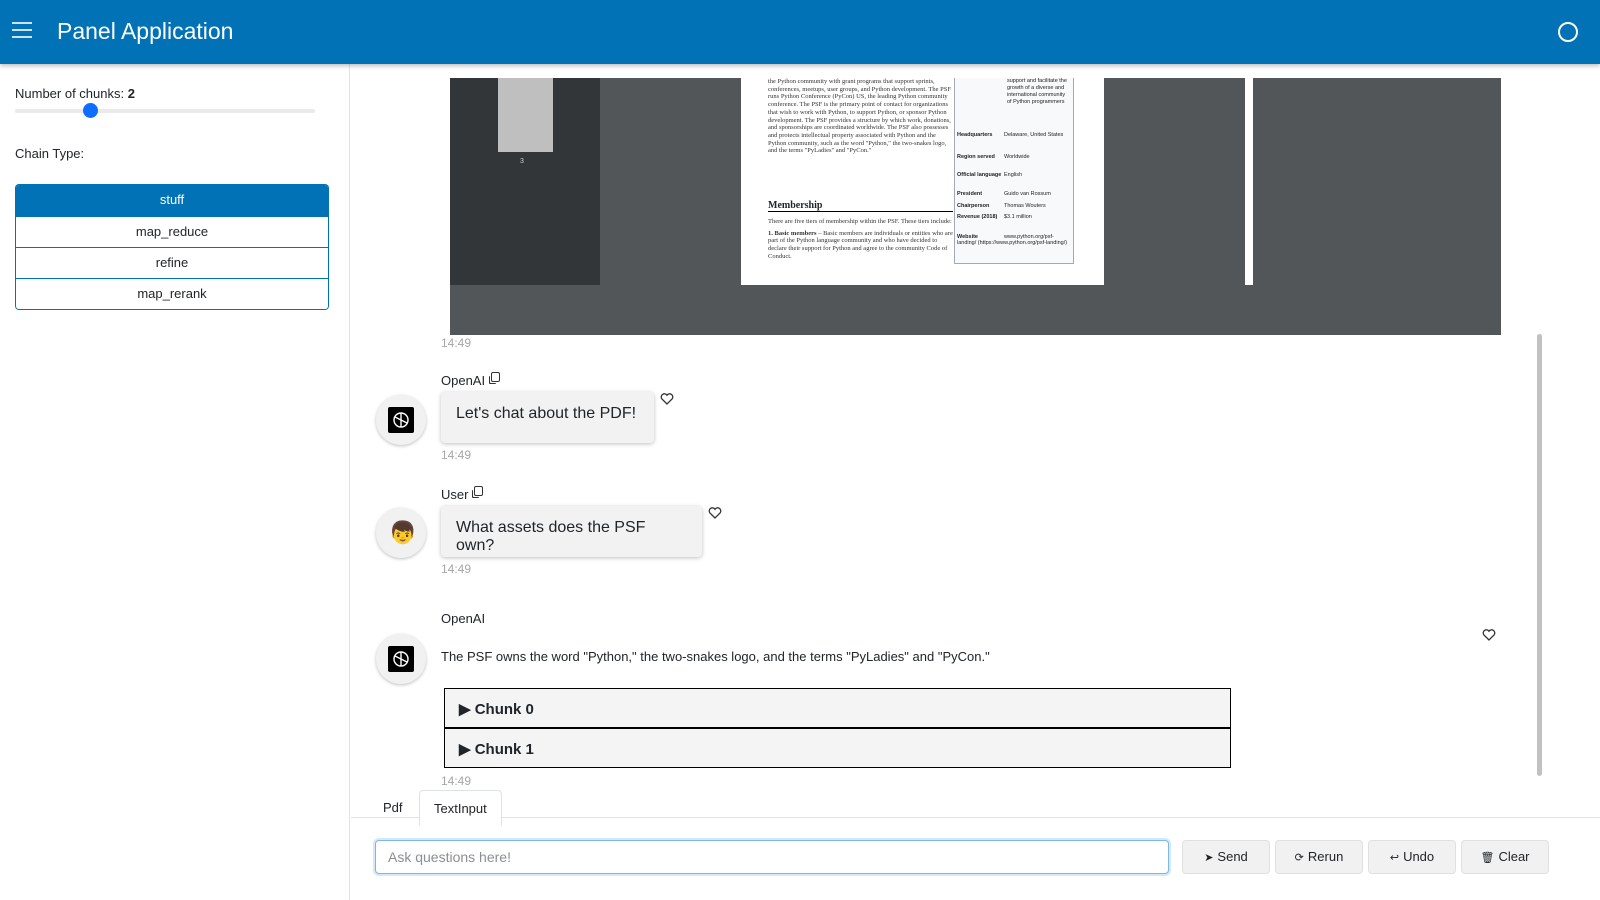 This screenshot has width=1600, height=900. What do you see at coordinates (800, 32) in the screenshot?
I see `app-header: Panel Application` at bounding box center [800, 32].